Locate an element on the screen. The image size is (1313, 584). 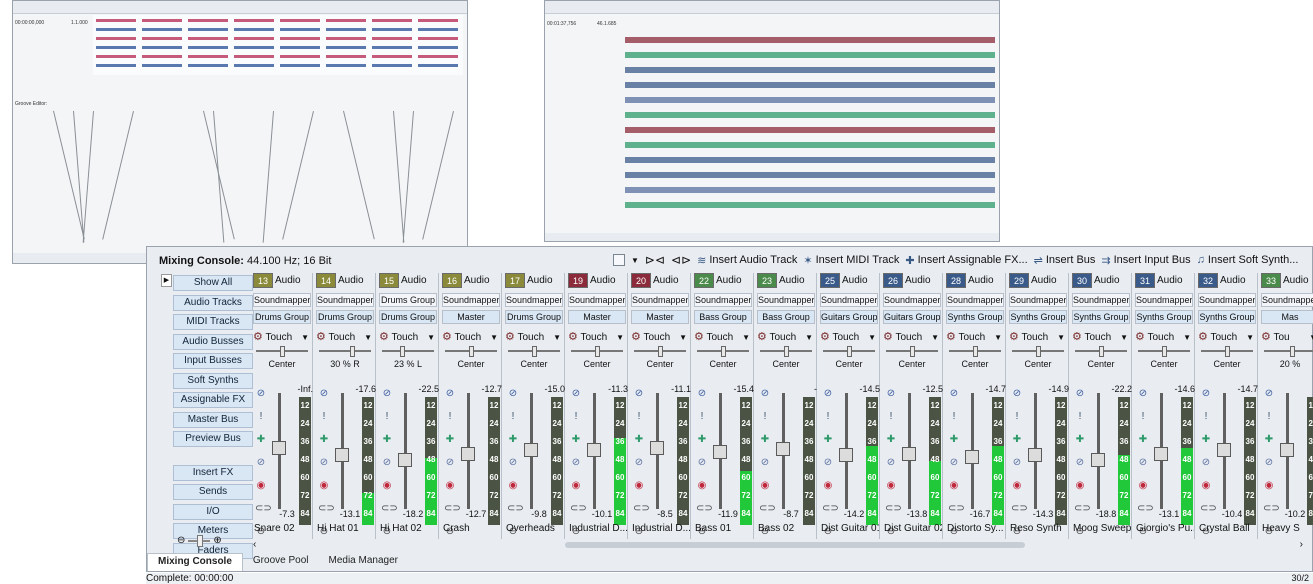
group-selector: Guitars Group is located at coordinates (912, 317).